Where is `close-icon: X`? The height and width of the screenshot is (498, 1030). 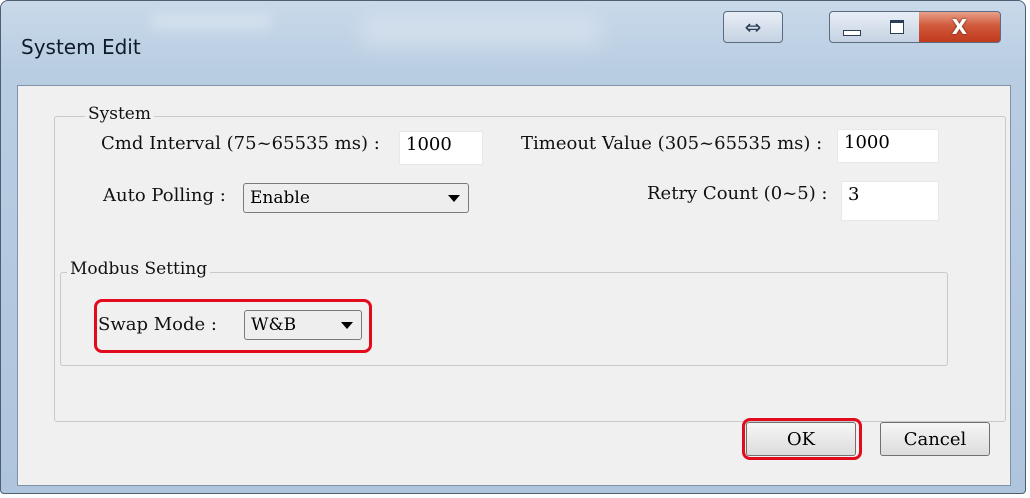 close-icon: X is located at coordinates (959, 27).